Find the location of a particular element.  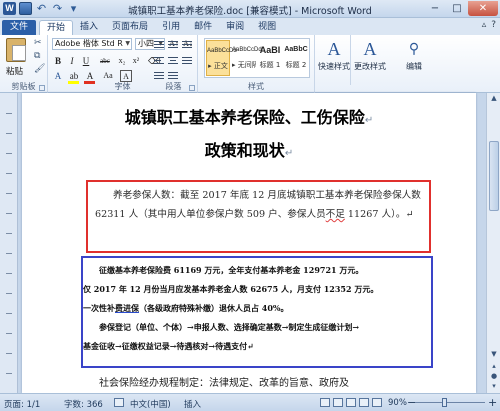

p1-tail: 11267 人）。↵ is located at coordinates (379, 214).